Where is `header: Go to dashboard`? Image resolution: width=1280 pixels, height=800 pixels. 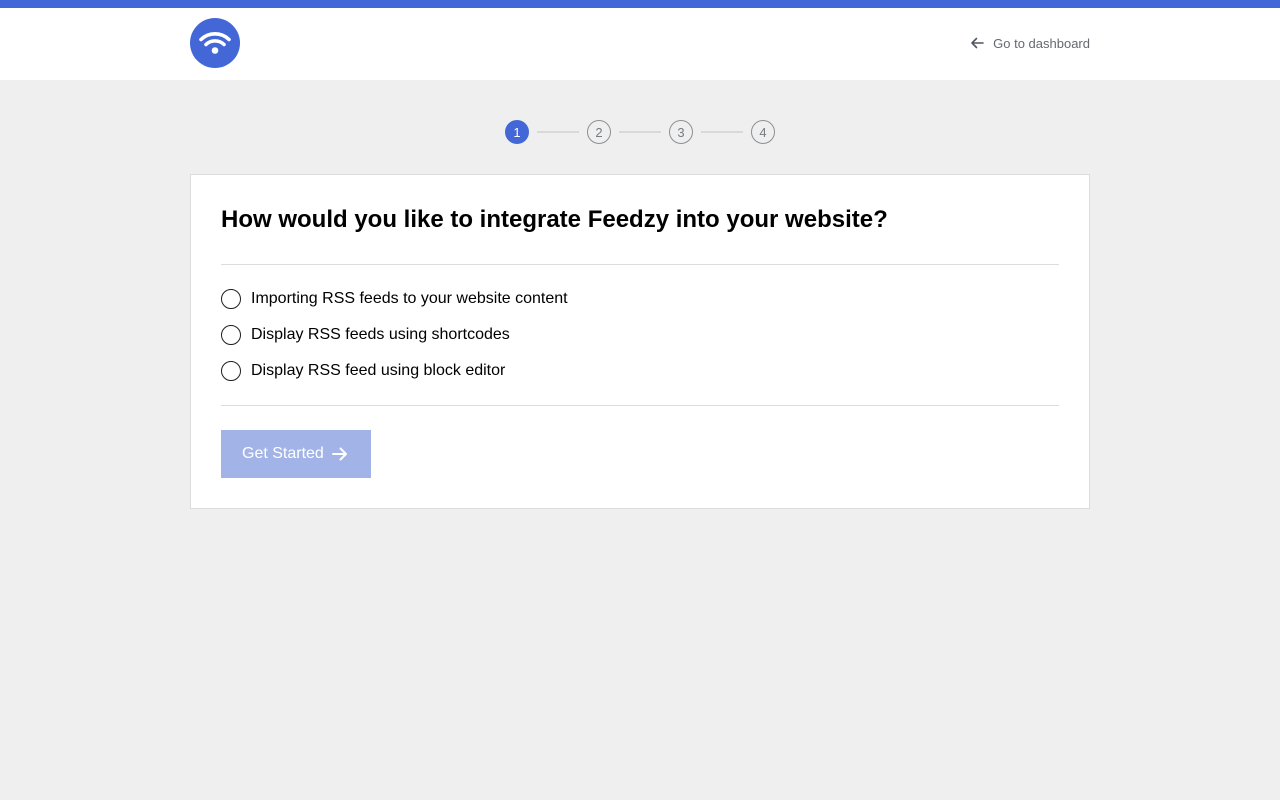 header: Go to dashboard is located at coordinates (640, 44).